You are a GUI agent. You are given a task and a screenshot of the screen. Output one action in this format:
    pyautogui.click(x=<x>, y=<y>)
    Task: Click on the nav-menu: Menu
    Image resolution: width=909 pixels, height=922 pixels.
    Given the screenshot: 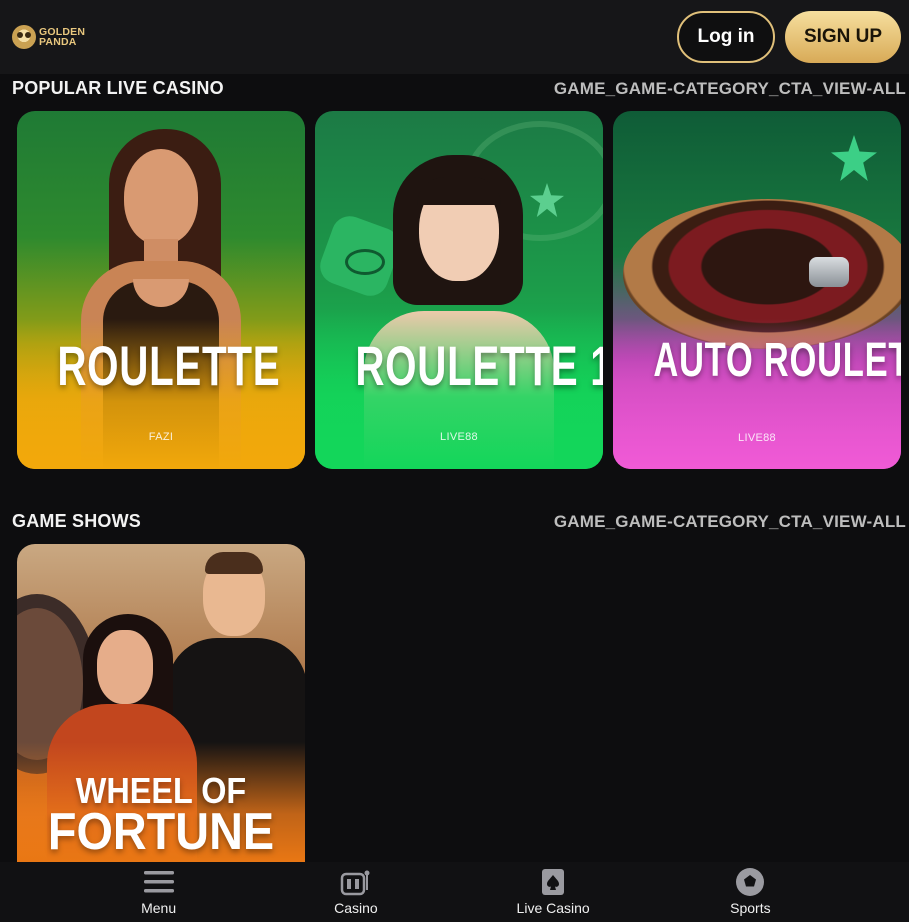 What is the action you would take?
    pyautogui.click(x=159, y=892)
    